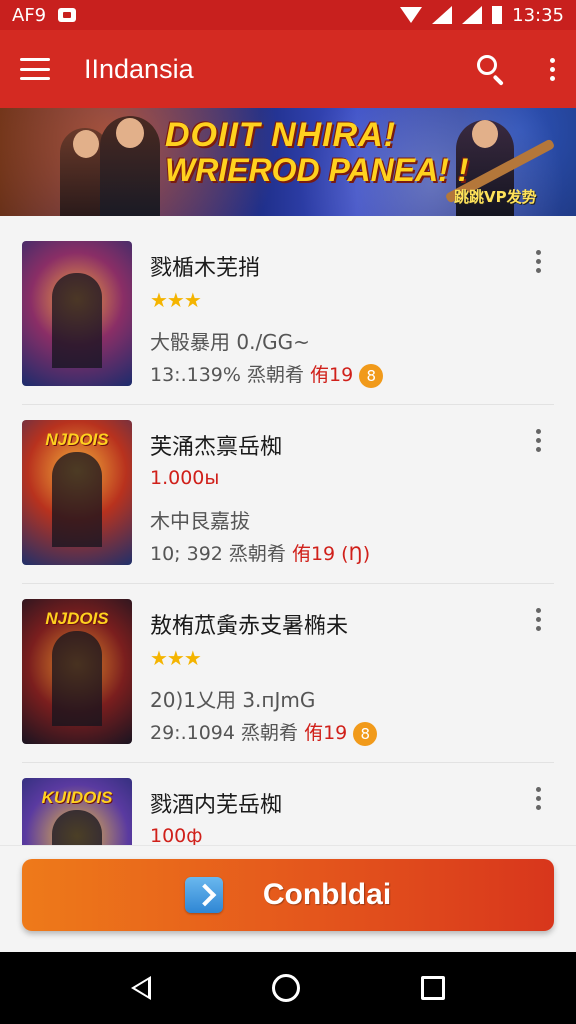 Image resolution: width=576 pixels, height=1024 pixels. I want to click on item-title: 戮酒内芜岳椥, so click(216, 805).